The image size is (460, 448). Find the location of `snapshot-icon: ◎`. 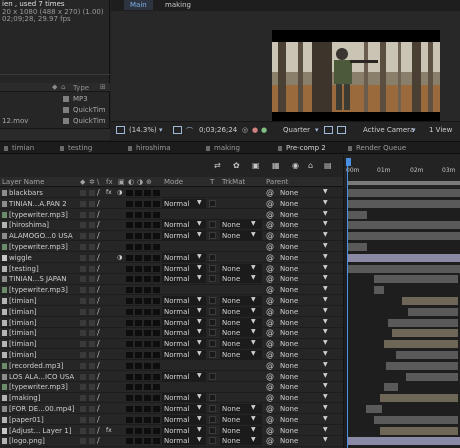

snapshot-icon: ◎ is located at coordinates (245, 130).